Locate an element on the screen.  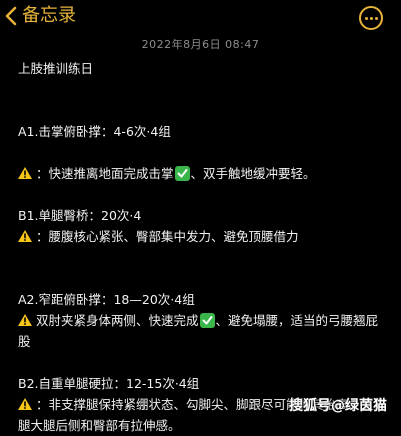
note-title: 上肢推训练日 is located at coordinates (56, 68).